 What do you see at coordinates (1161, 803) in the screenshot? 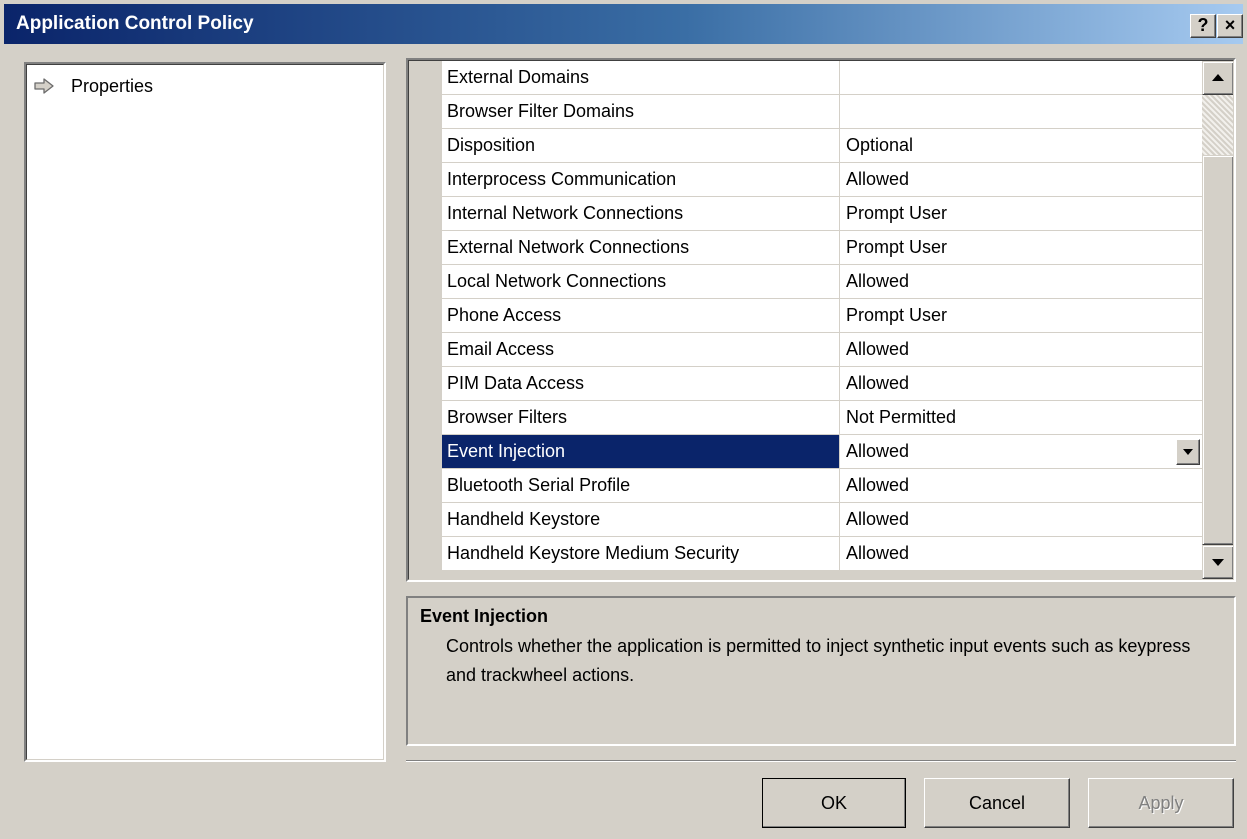
I see `apply-button: Apply` at bounding box center [1161, 803].